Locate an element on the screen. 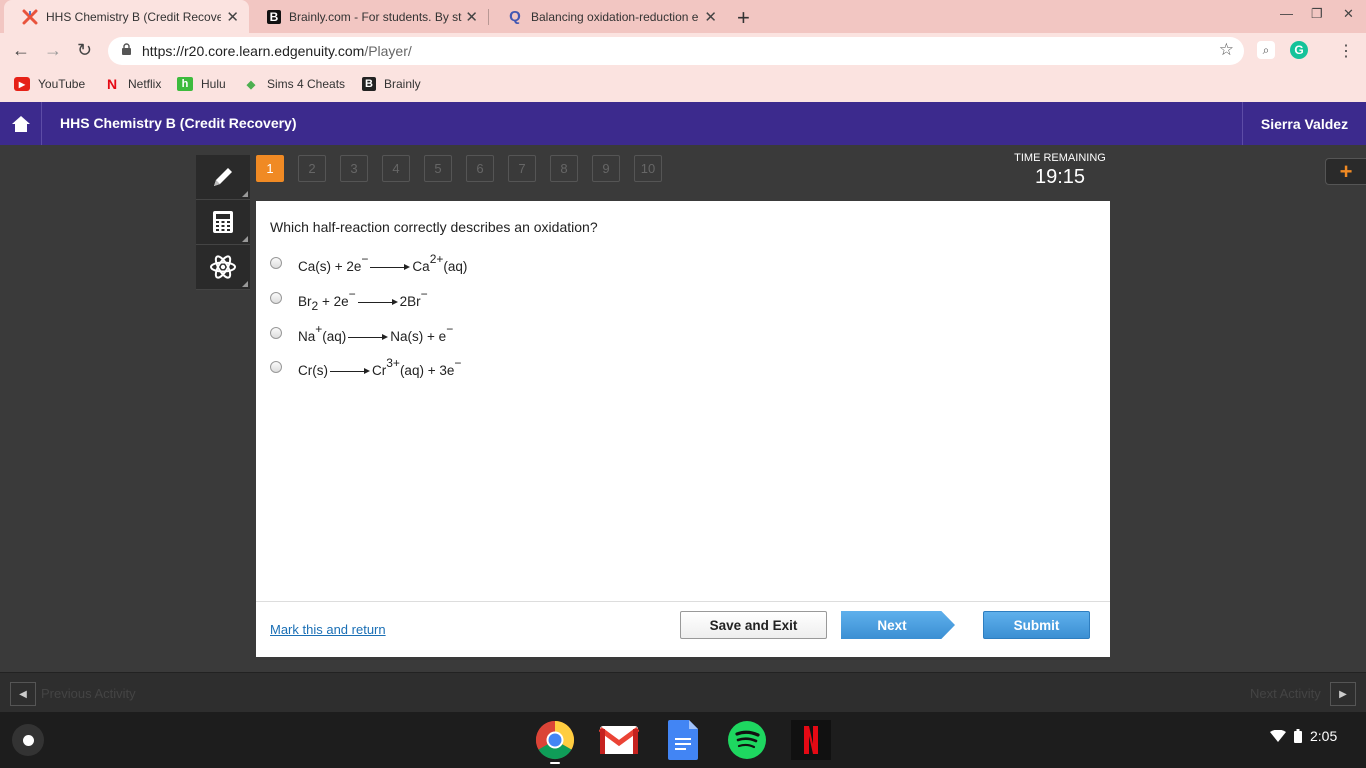 The image size is (1366, 768). google-docs-icon is located at coordinates (683, 740).